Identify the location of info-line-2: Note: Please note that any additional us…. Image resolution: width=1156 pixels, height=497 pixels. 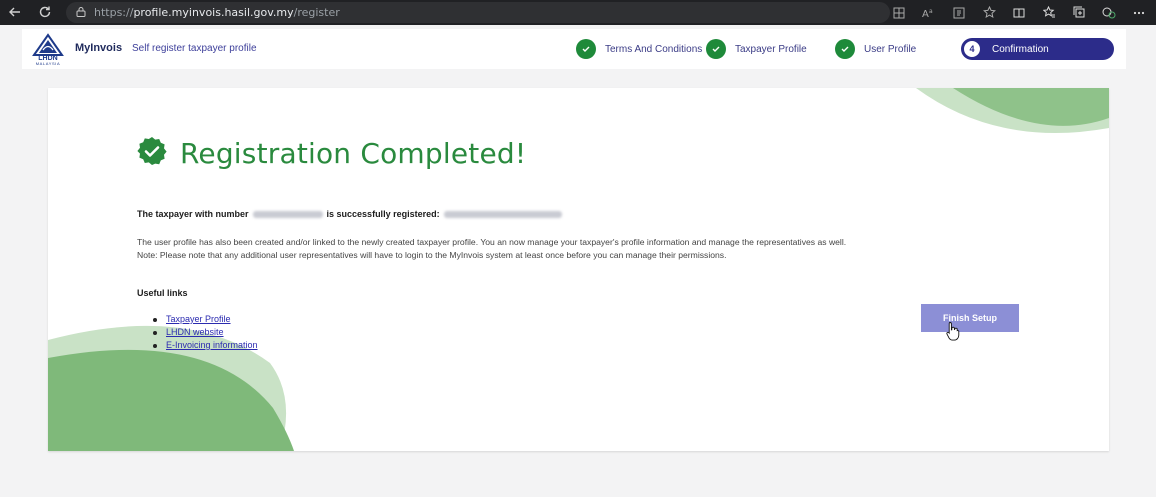
(432, 255).